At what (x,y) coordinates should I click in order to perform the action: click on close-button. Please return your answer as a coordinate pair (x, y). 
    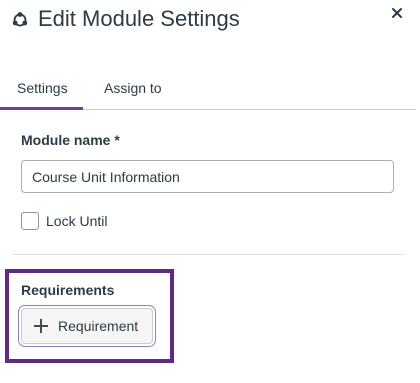
    Looking at the image, I should click on (397, 13).